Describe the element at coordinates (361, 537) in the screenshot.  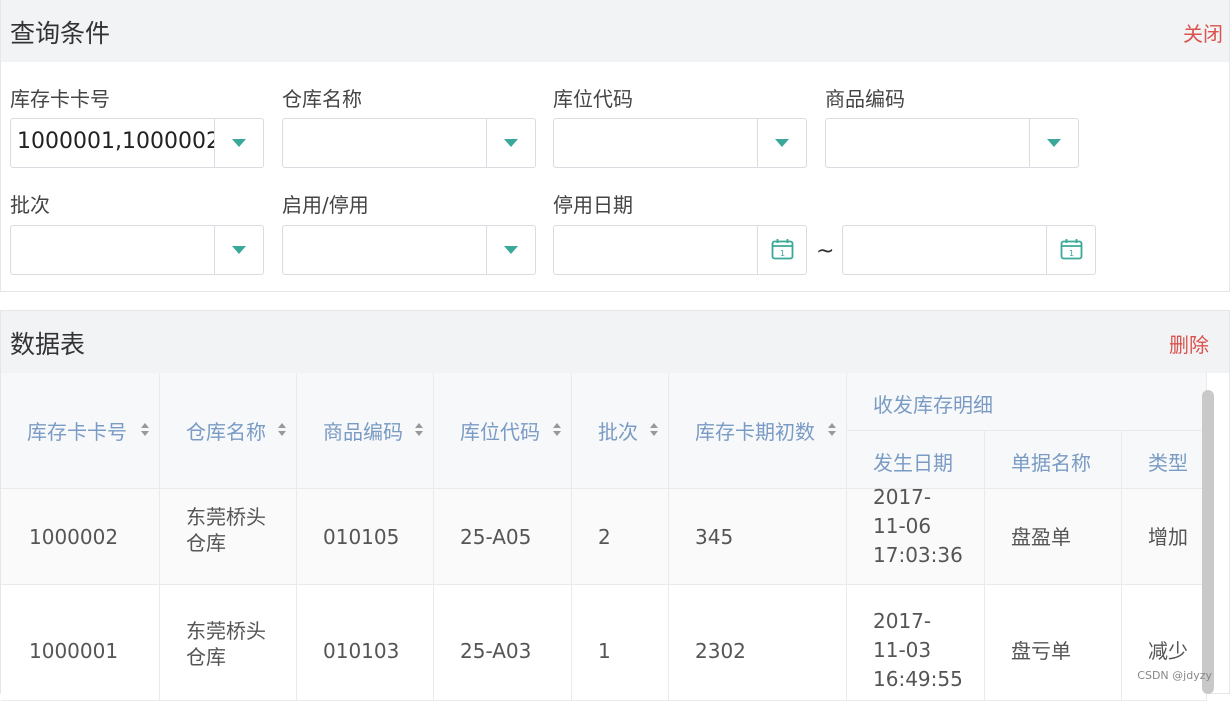
I see `cell-text: 010105` at that location.